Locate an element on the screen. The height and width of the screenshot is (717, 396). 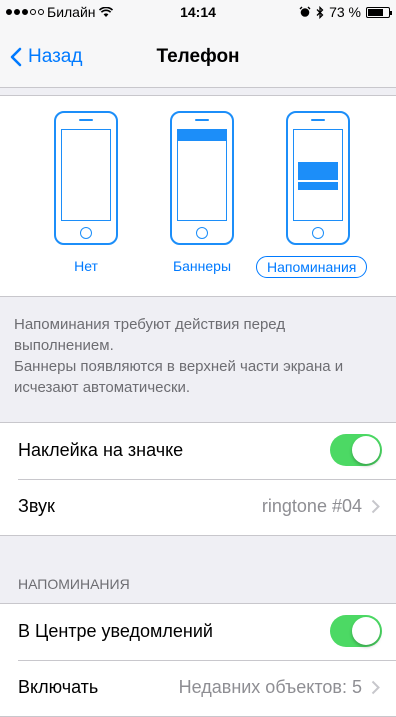
badge-label: Наклейка на значке is located at coordinates (101, 450).